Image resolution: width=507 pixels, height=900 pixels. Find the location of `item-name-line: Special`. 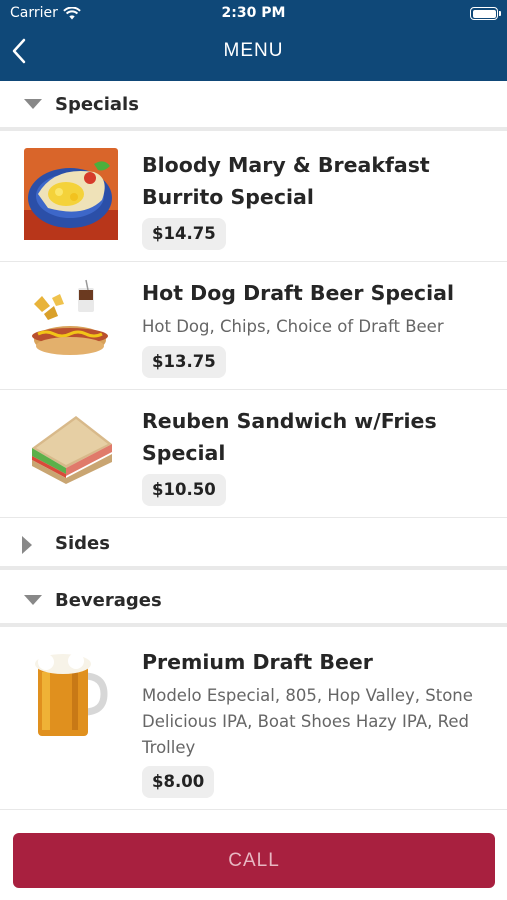

item-name-line: Special is located at coordinates (184, 453).